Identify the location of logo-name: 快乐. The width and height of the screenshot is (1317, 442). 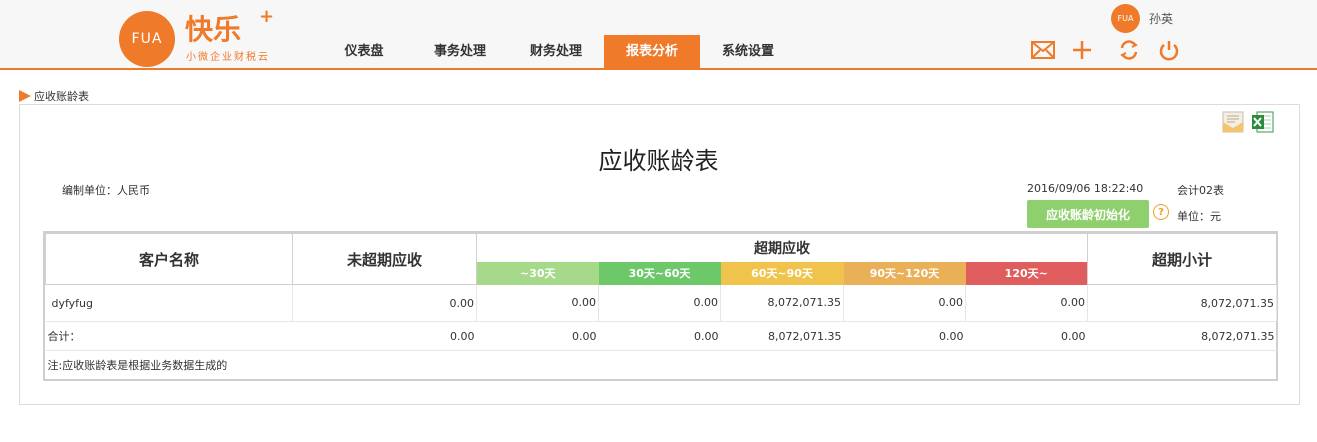
(213, 29).